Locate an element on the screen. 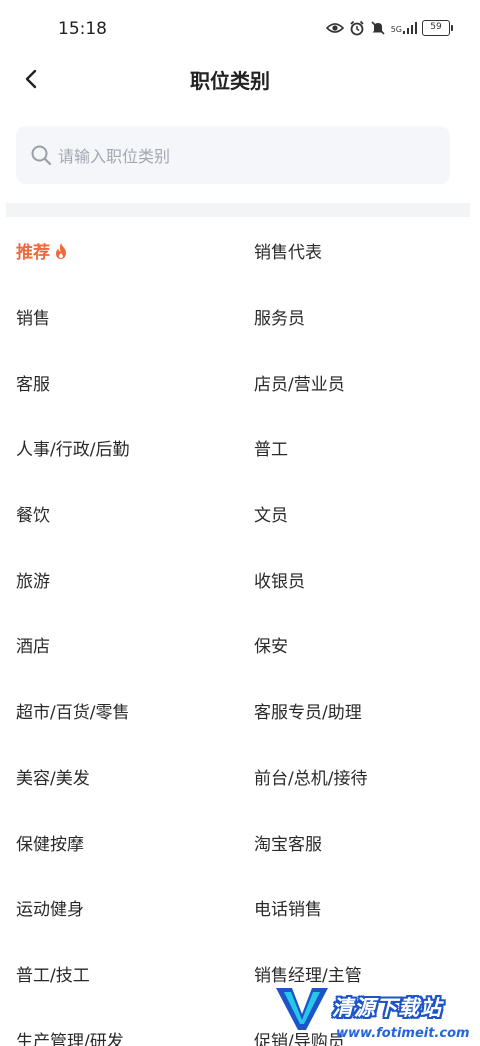 The image size is (480, 1046). category-item: 美容/美发 is located at coordinates (118, 777).